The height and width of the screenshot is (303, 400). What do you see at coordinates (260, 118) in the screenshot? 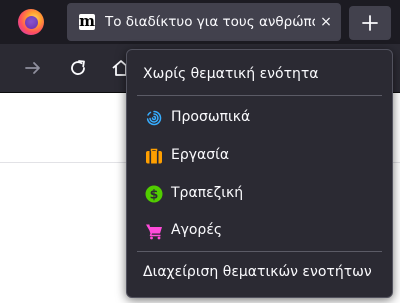
I see `menu-item-personal: Προσωπικά` at bounding box center [260, 118].